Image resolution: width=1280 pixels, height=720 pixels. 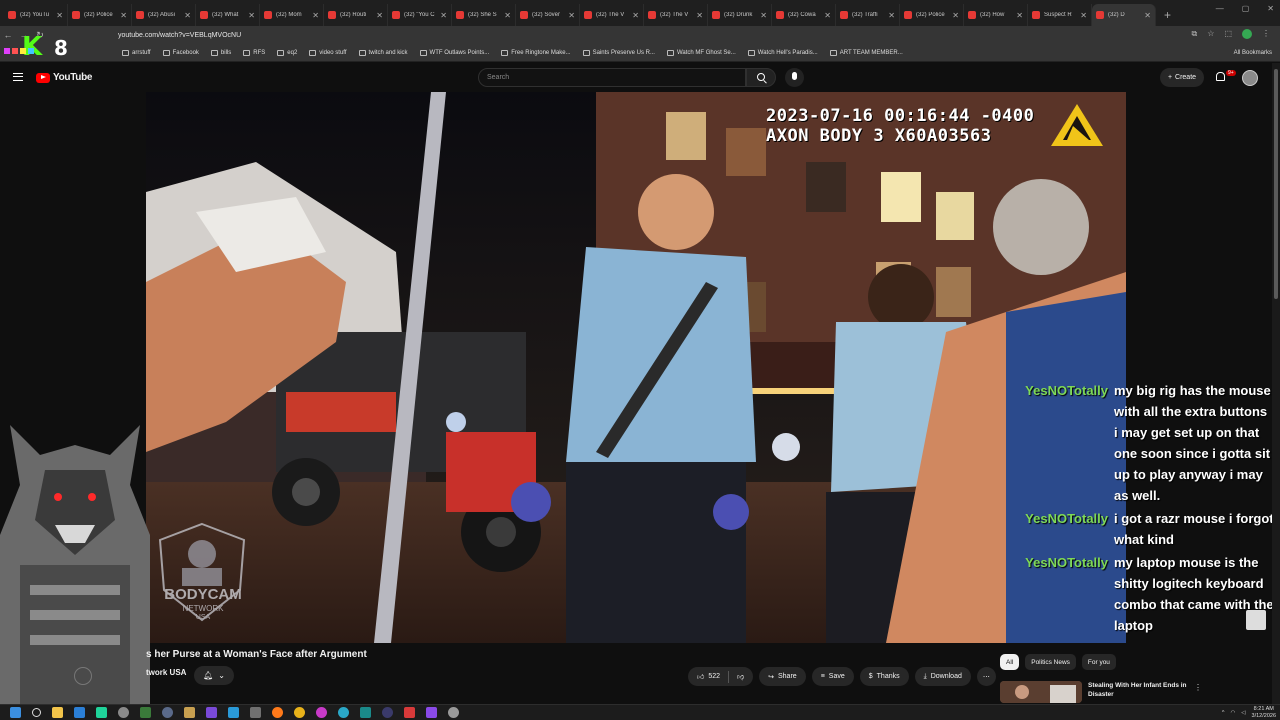 I want to click on bookmark-item: bills, so click(x=220, y=52).